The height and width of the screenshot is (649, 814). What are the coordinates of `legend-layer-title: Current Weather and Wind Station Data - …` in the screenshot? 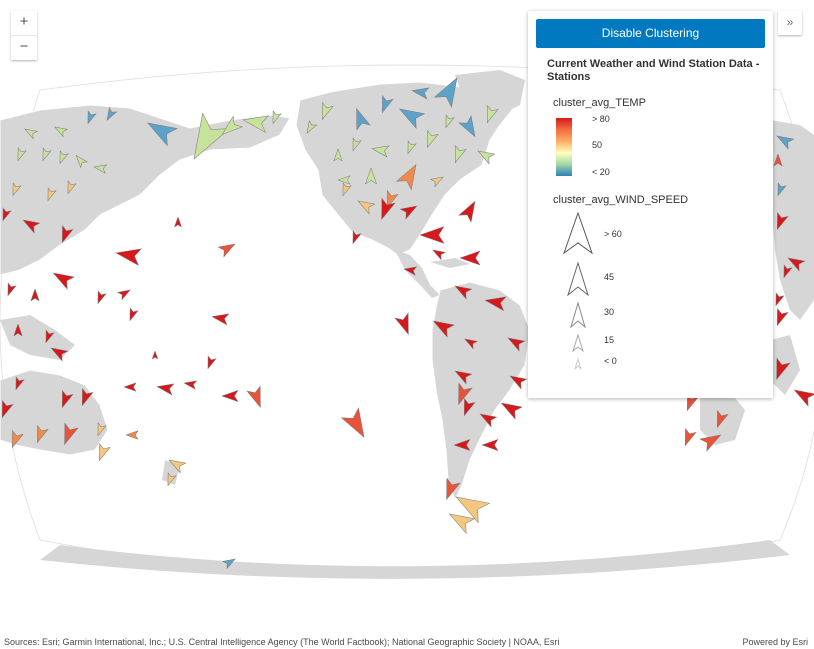 It's located at (653, 70).